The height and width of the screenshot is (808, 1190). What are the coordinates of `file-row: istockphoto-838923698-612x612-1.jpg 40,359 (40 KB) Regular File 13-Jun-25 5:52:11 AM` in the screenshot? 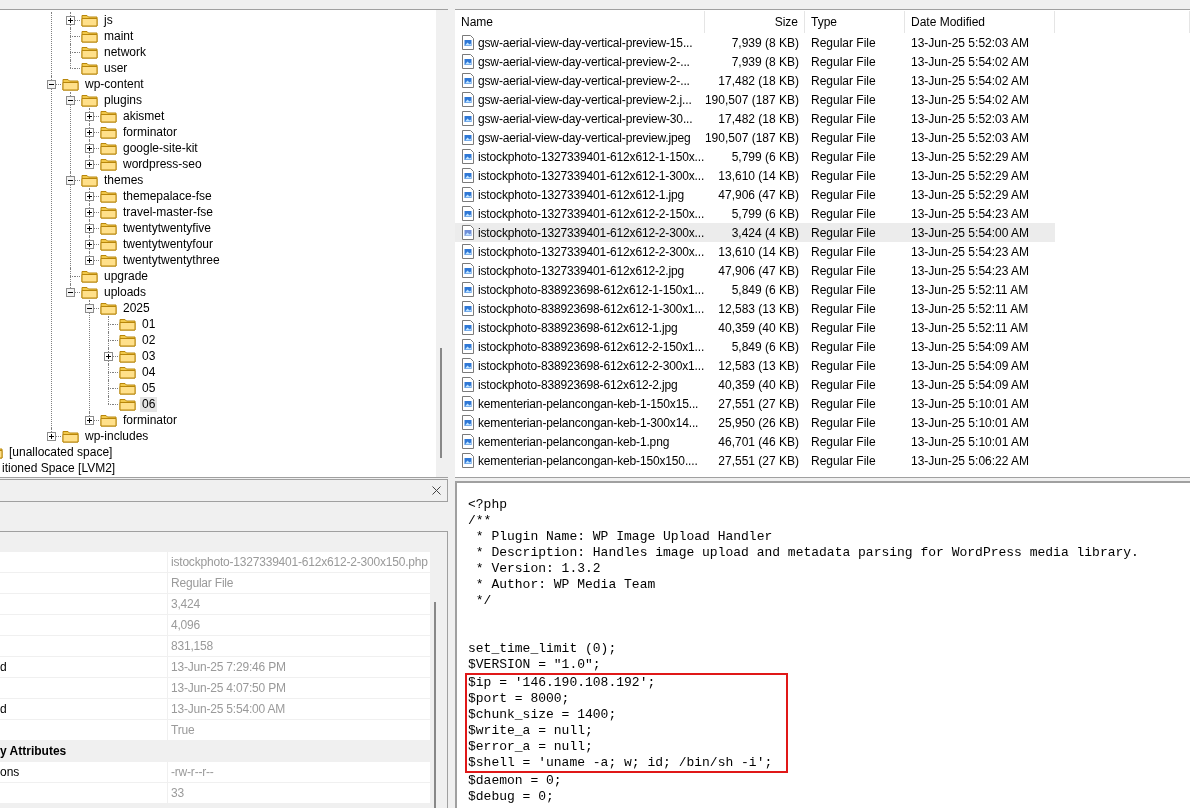 It's located at (755, 327).